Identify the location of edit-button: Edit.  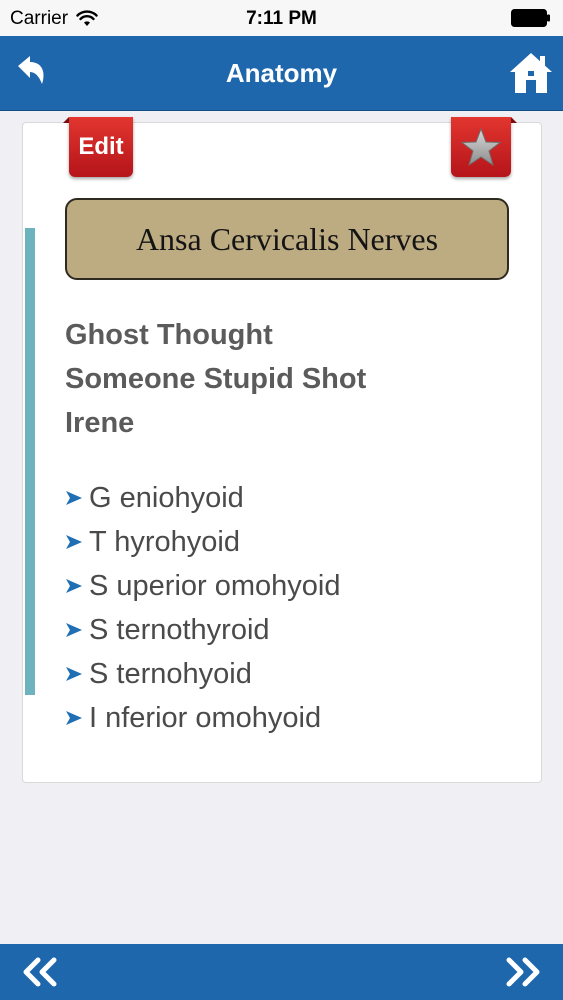
(98, 147).